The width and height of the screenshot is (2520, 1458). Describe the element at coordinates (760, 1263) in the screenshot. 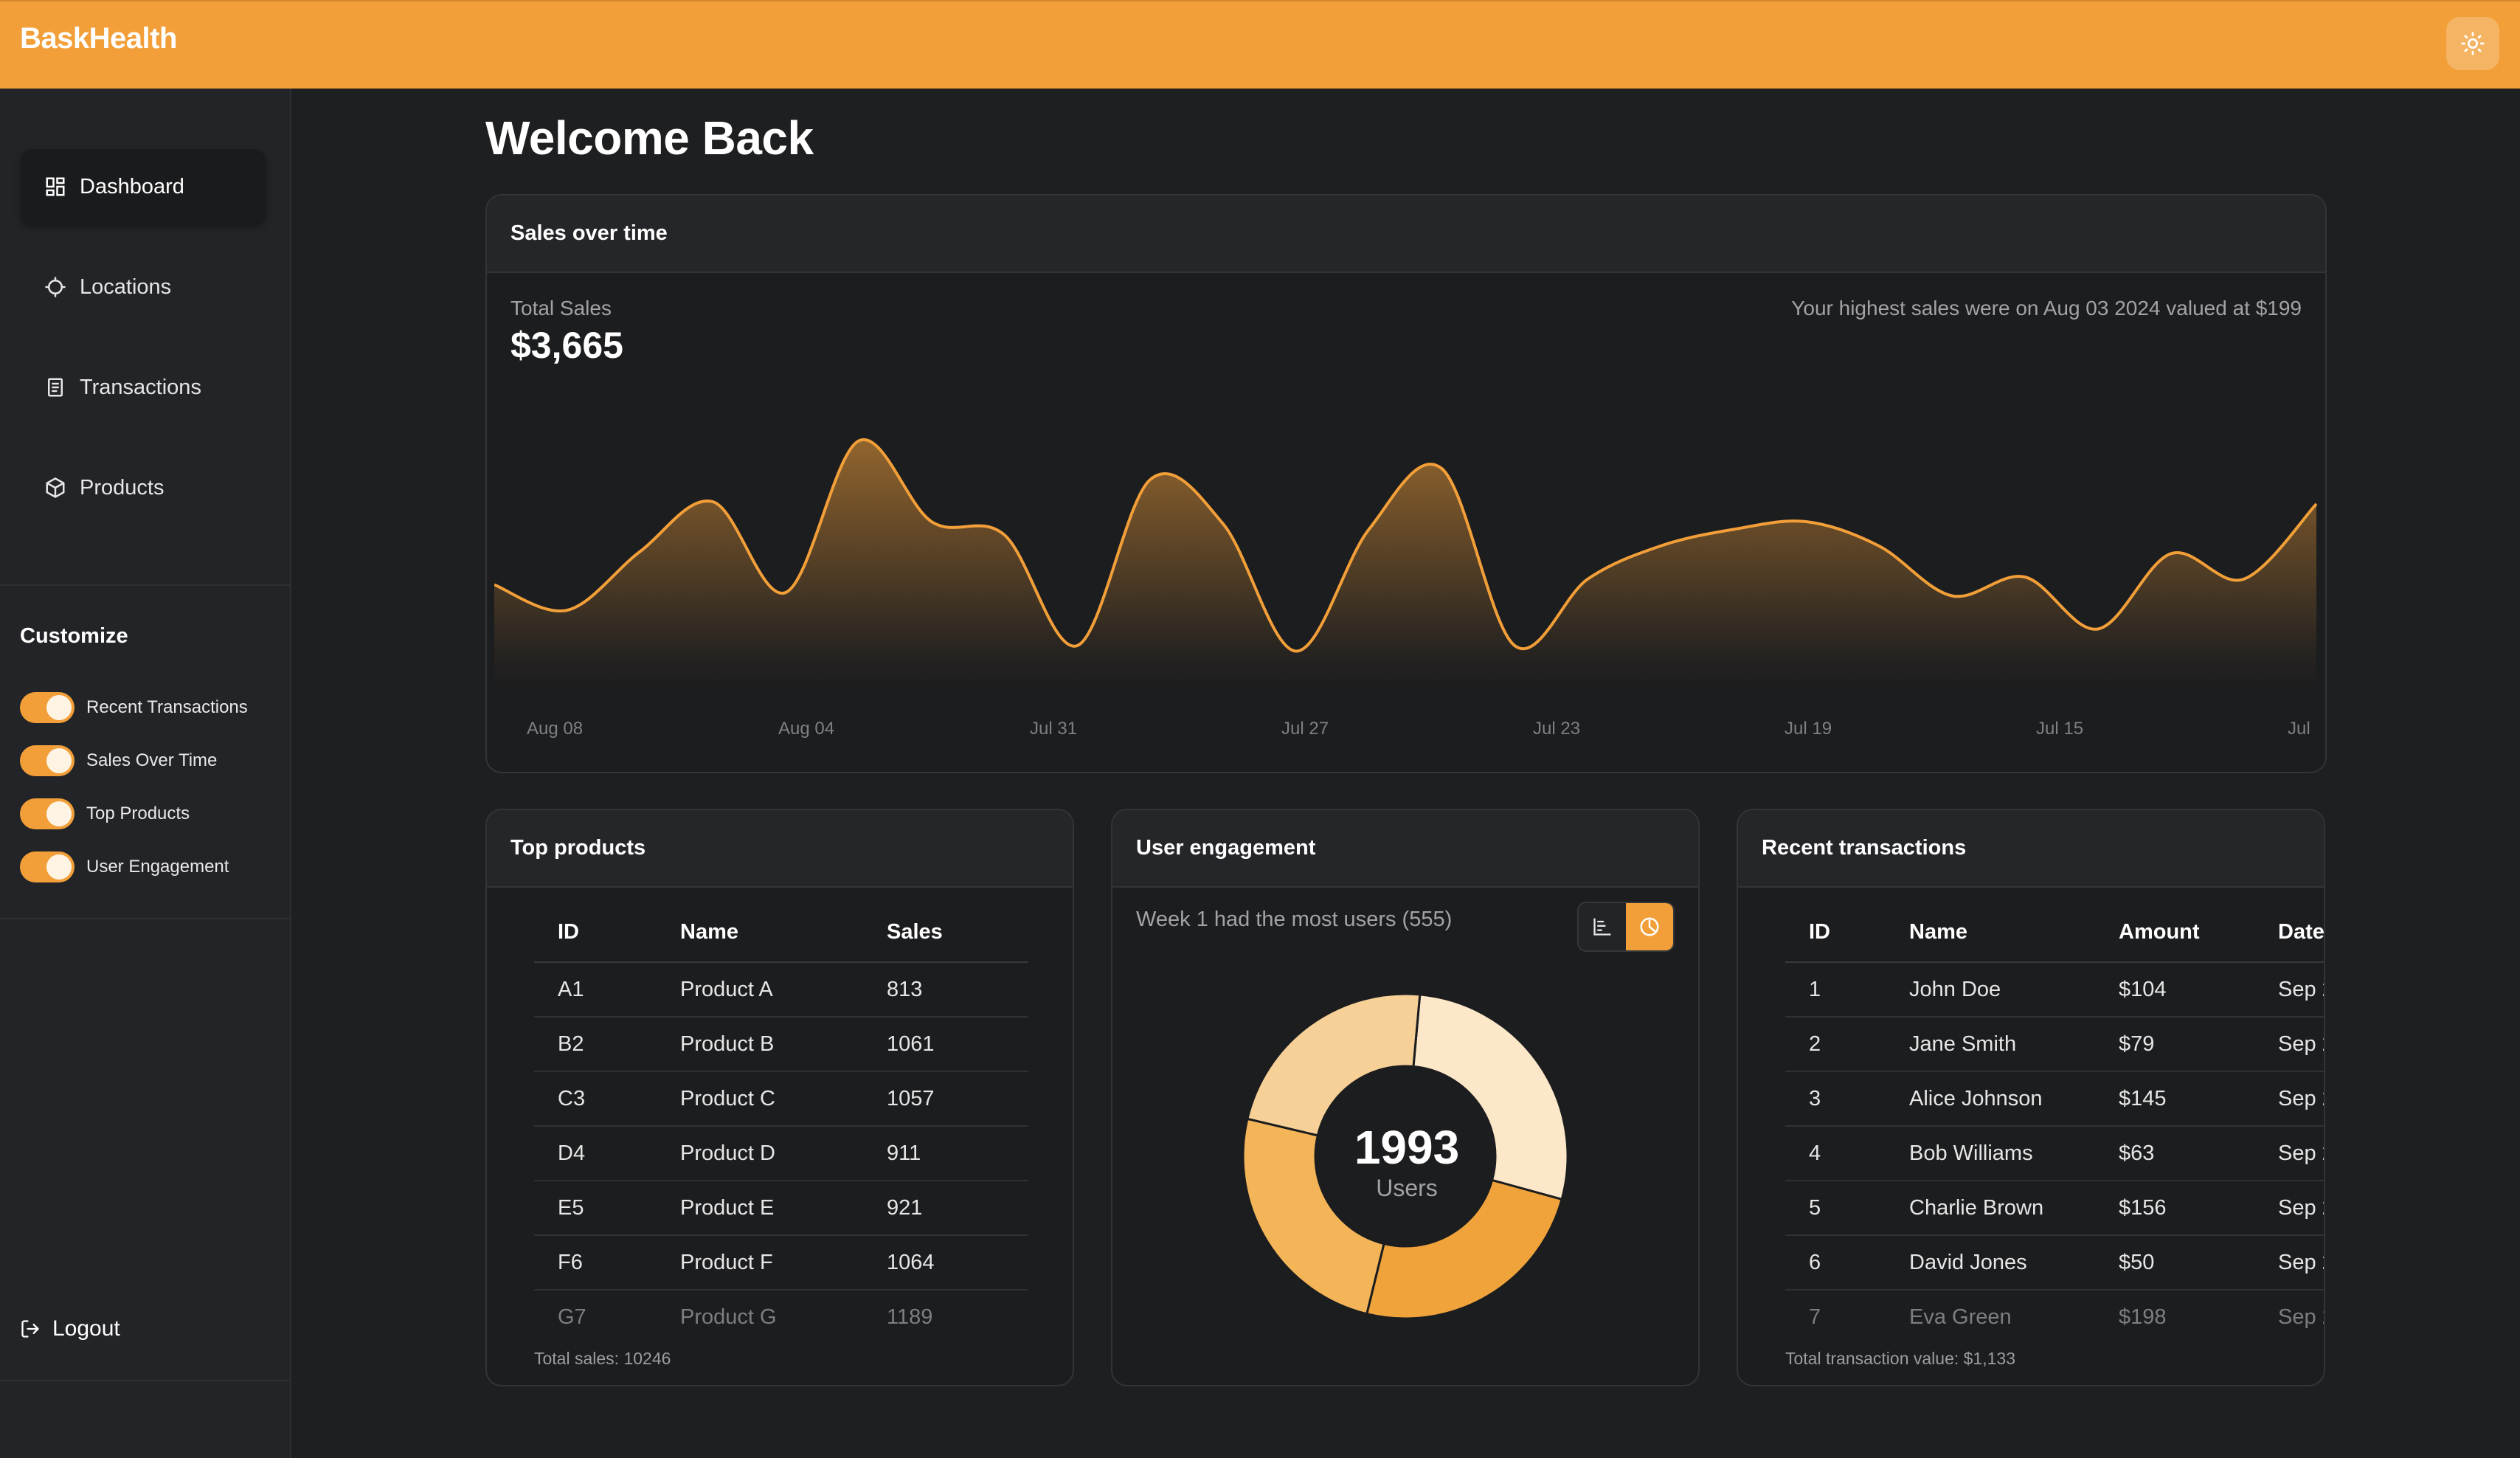

I see `cell-name: Product F` at that location.